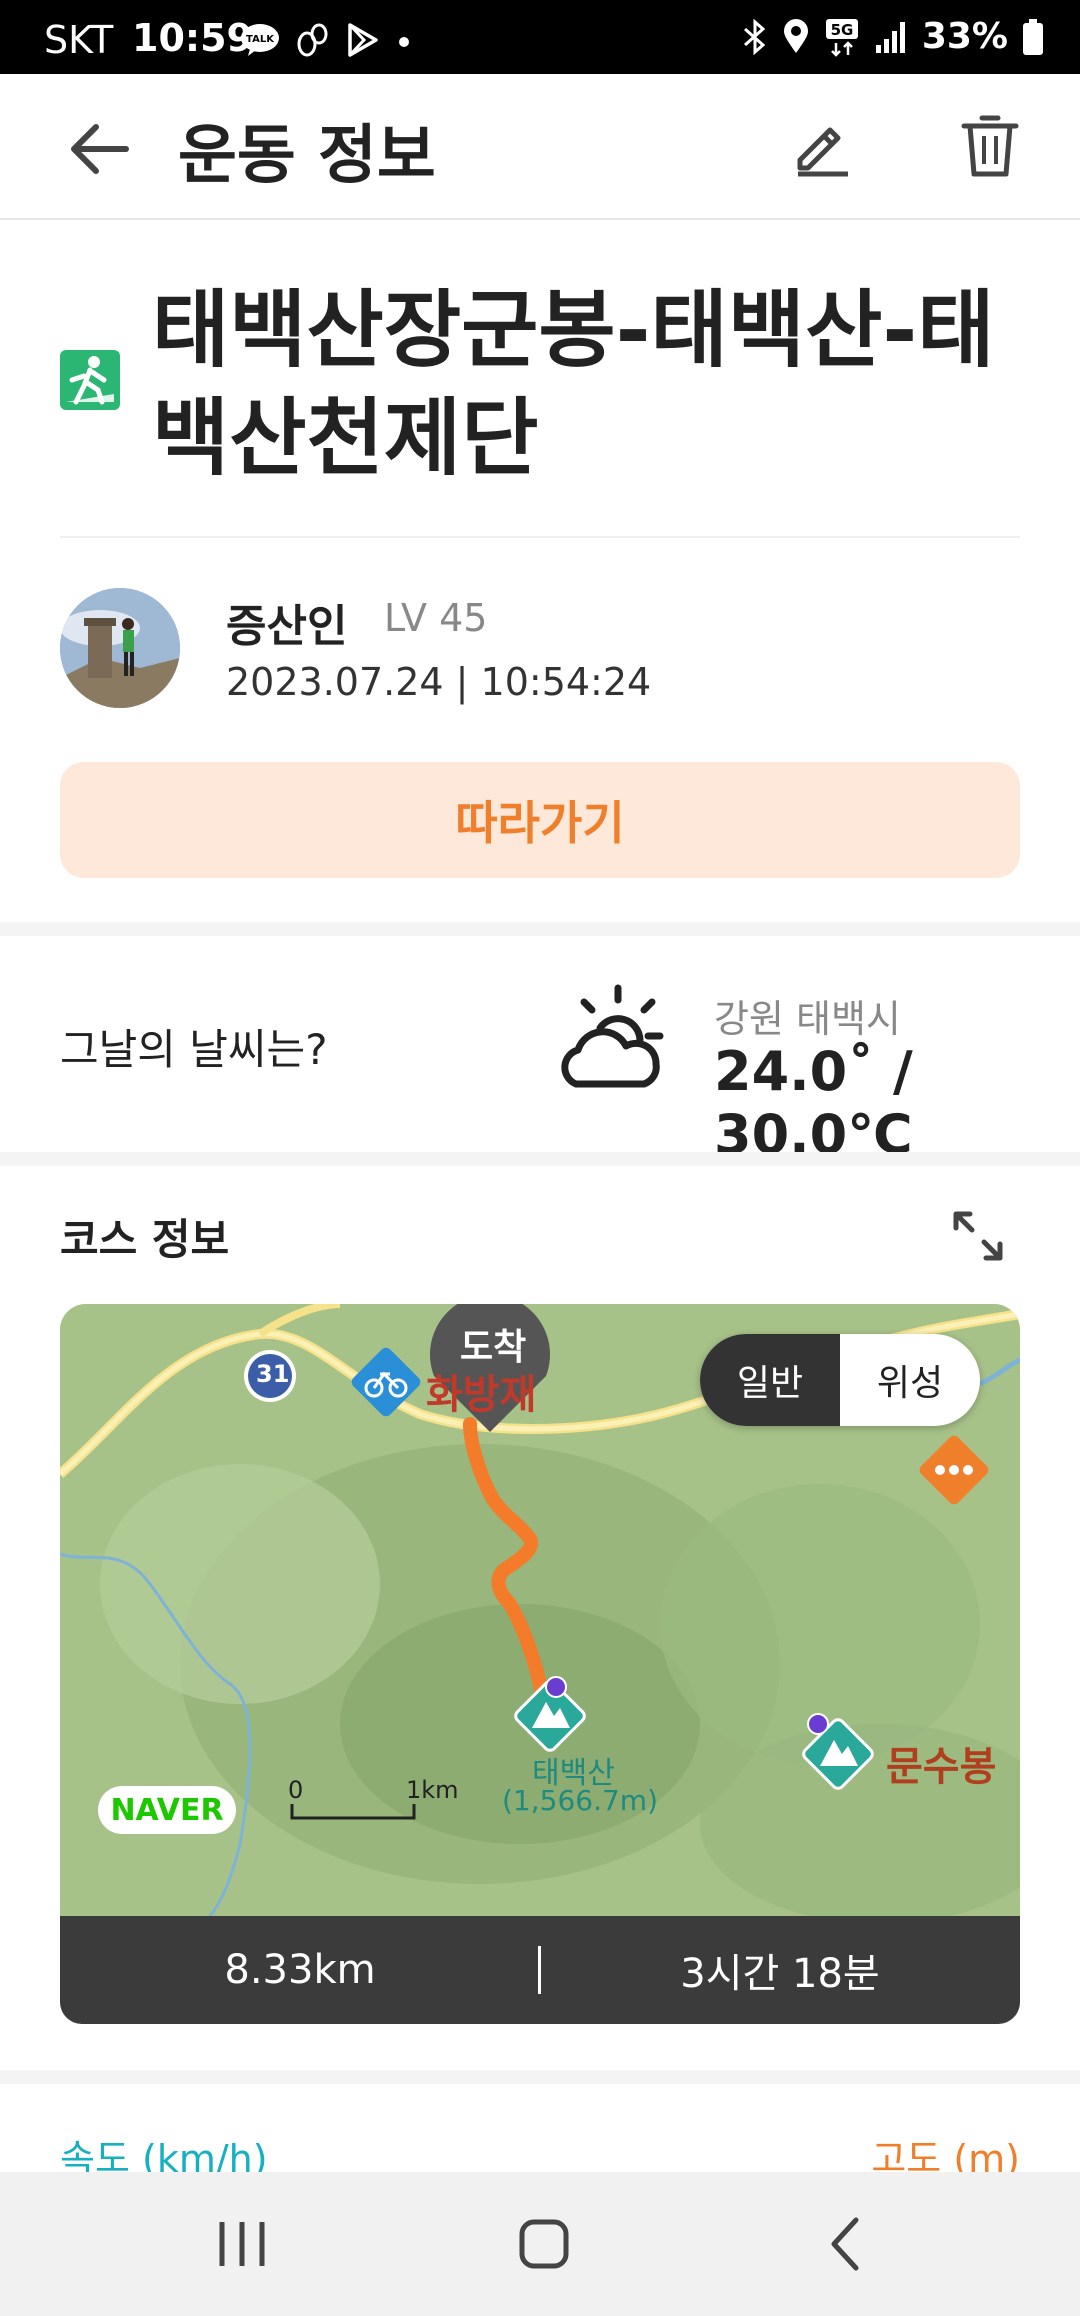 This screenshot has height=2316, width=1080. What do you see at coordinates (780, 1974) in the screenshot?
I see `course-duration: 3시간 18분` at bounding box center [780, 1974].